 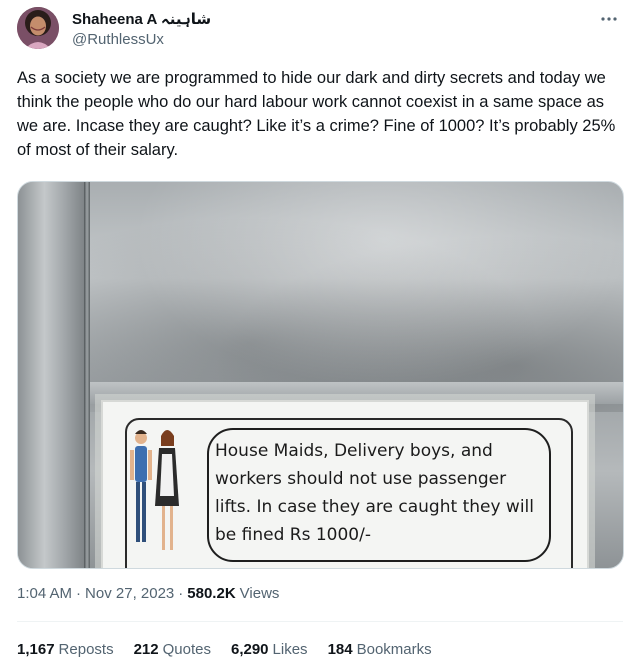 What do you see at coordinates (249, 649) in the screenshot?
I see `likes-count: 6,290` at bounding box center [249, 649].